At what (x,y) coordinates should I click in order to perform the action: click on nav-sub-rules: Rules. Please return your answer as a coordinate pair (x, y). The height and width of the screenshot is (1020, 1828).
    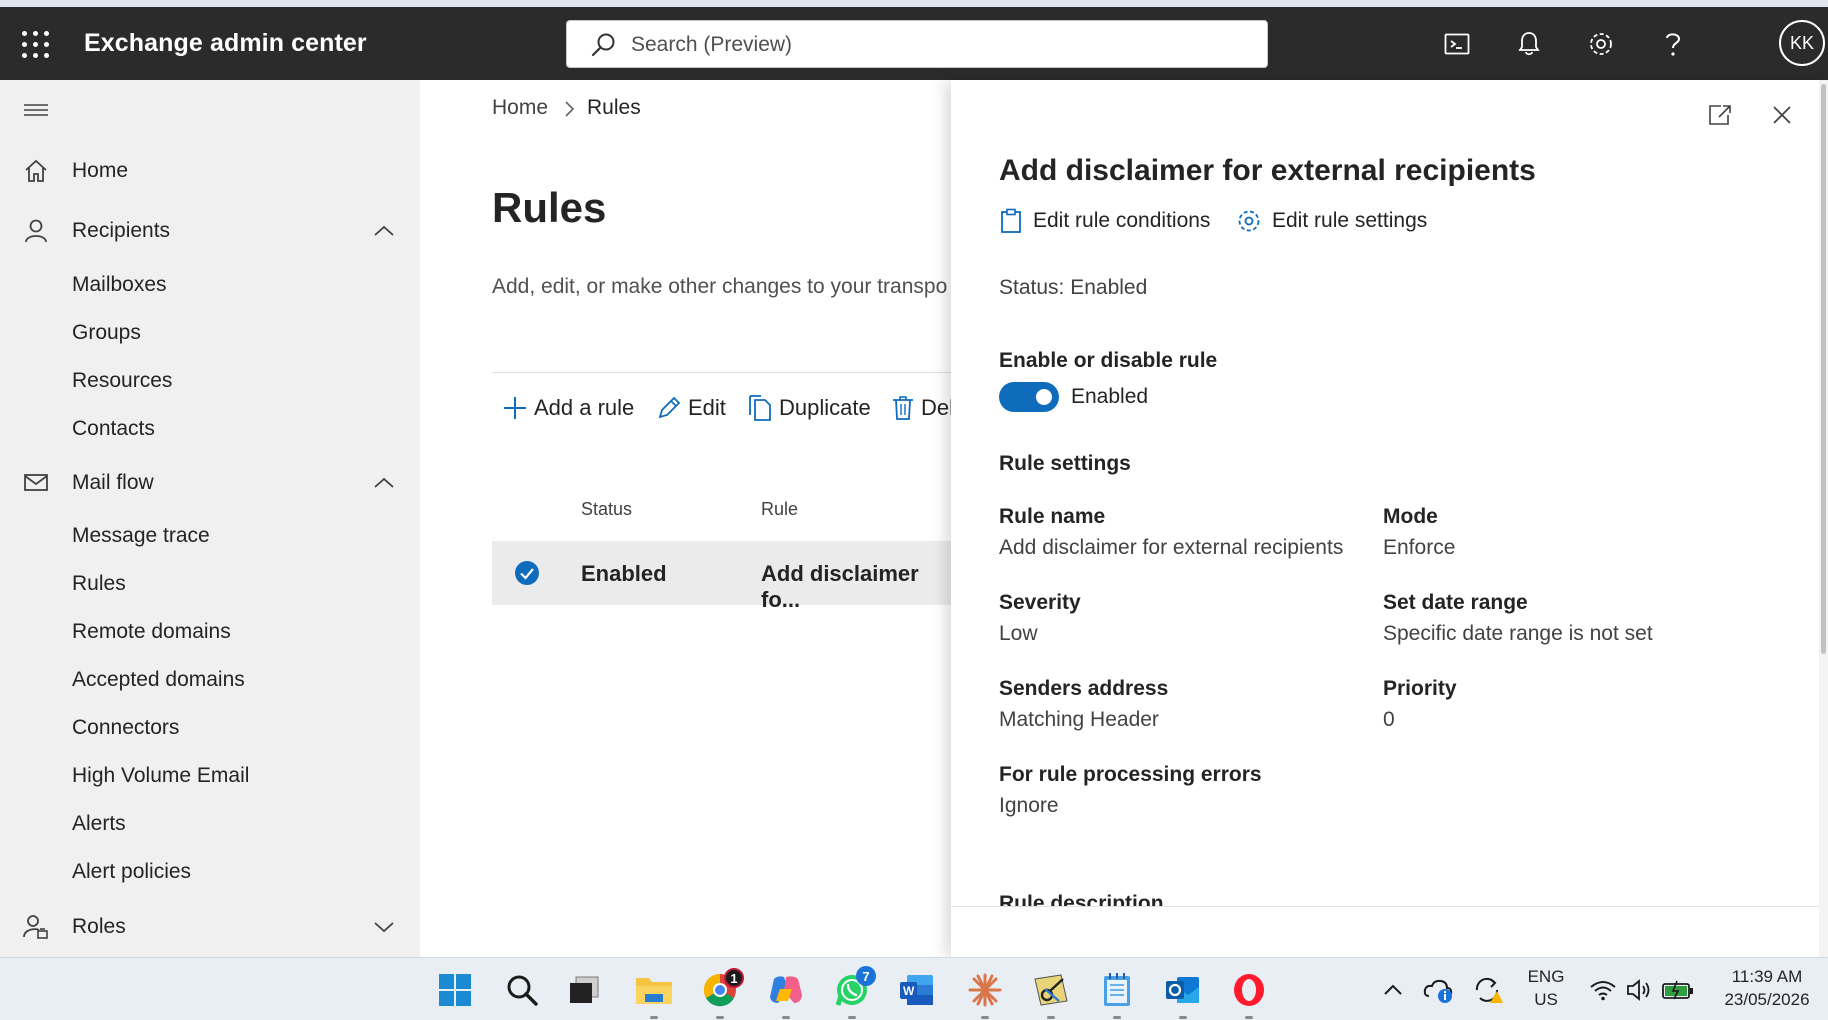
    Looking at the image, I should click on (99, 584).